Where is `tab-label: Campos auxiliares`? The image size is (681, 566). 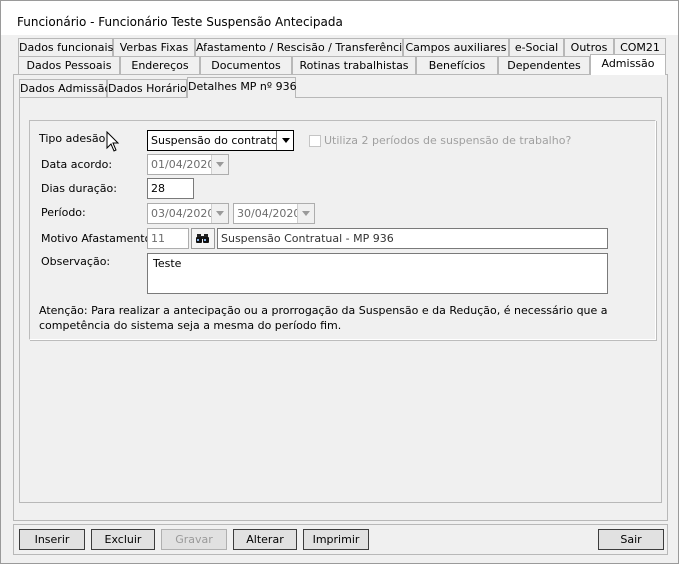
tab-label: Campos auxiliares is located at coordinates (456, 47).